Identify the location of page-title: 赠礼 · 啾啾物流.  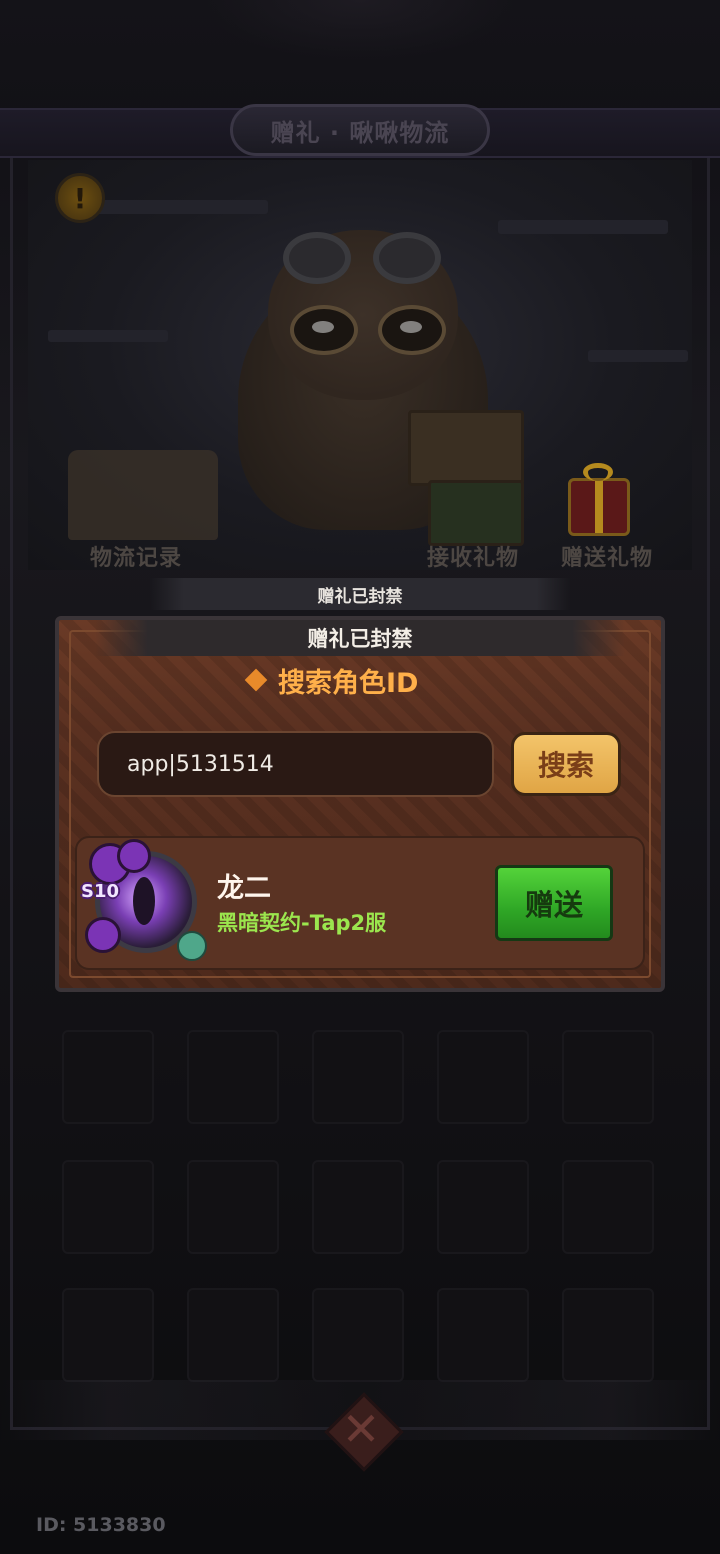
(360, 132).